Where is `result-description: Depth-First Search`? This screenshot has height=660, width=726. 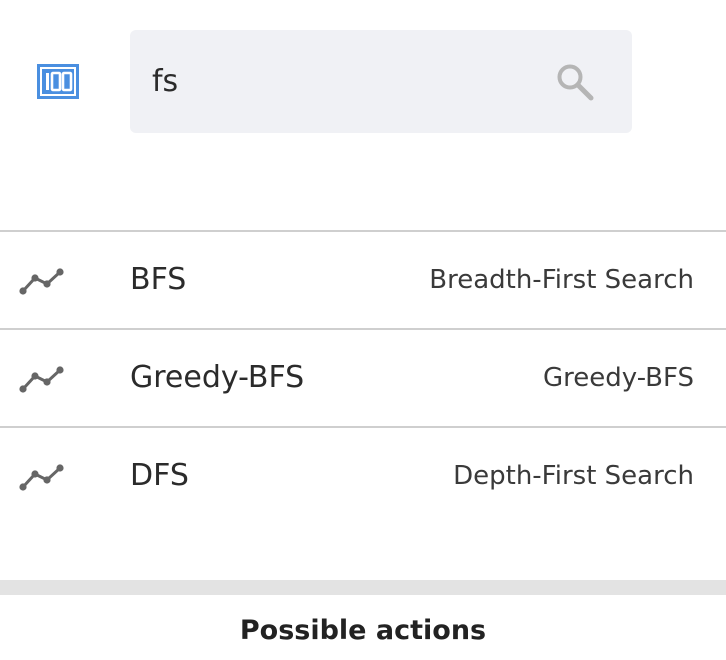 result-description: Depth-First Search is located at coordinates (573, 476).